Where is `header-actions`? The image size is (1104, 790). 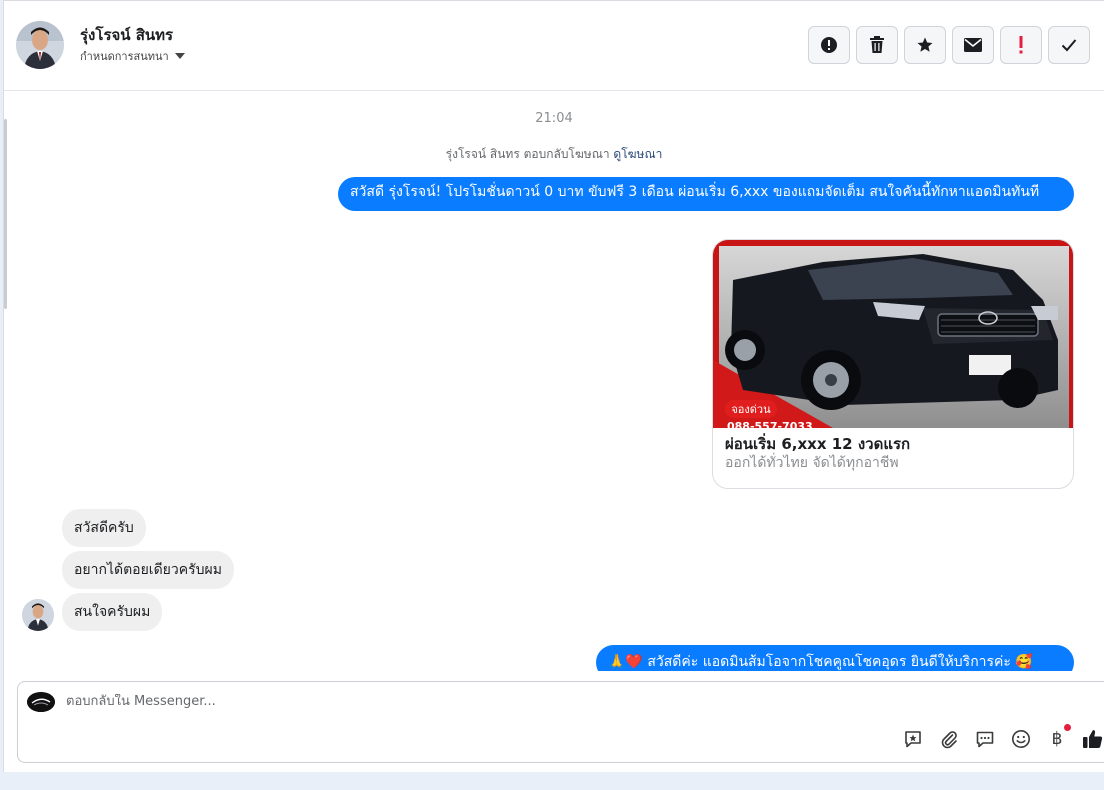
header-actions is located at coordinates (949, 45).